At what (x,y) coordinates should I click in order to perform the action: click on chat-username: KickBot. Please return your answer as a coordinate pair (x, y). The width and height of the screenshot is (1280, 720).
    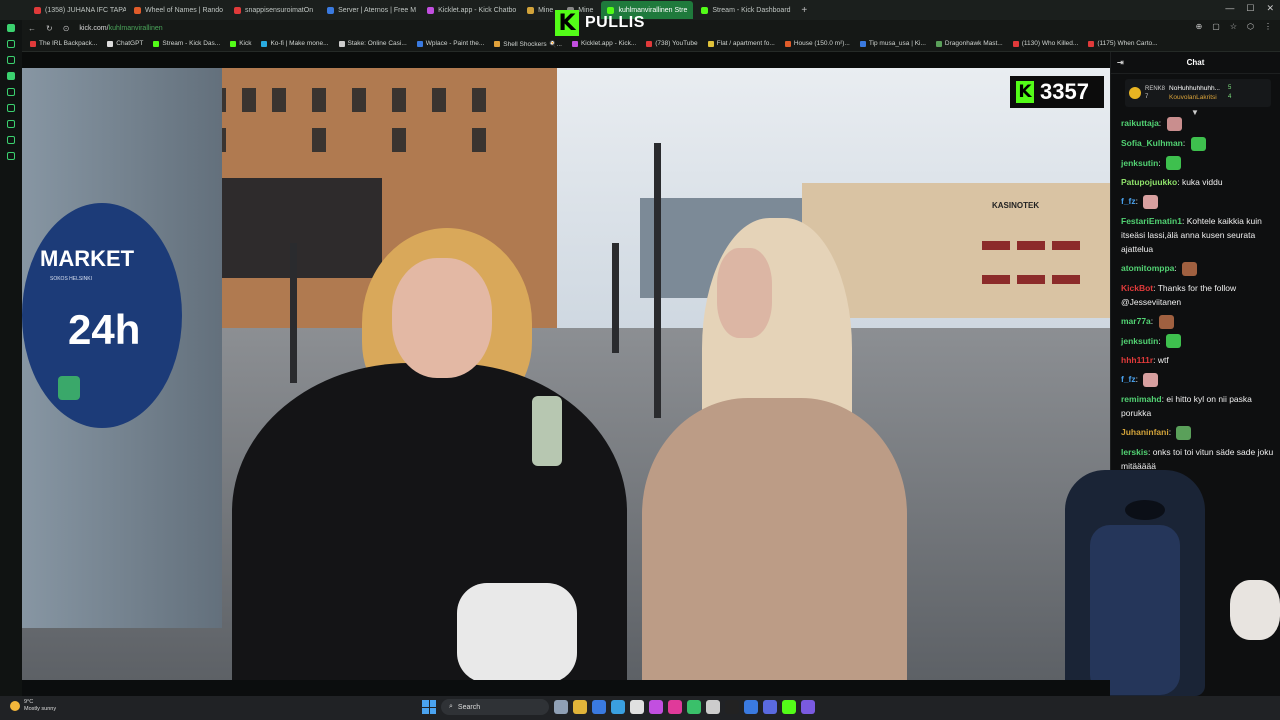
    Looking at the image, I should click on (1137, 288).